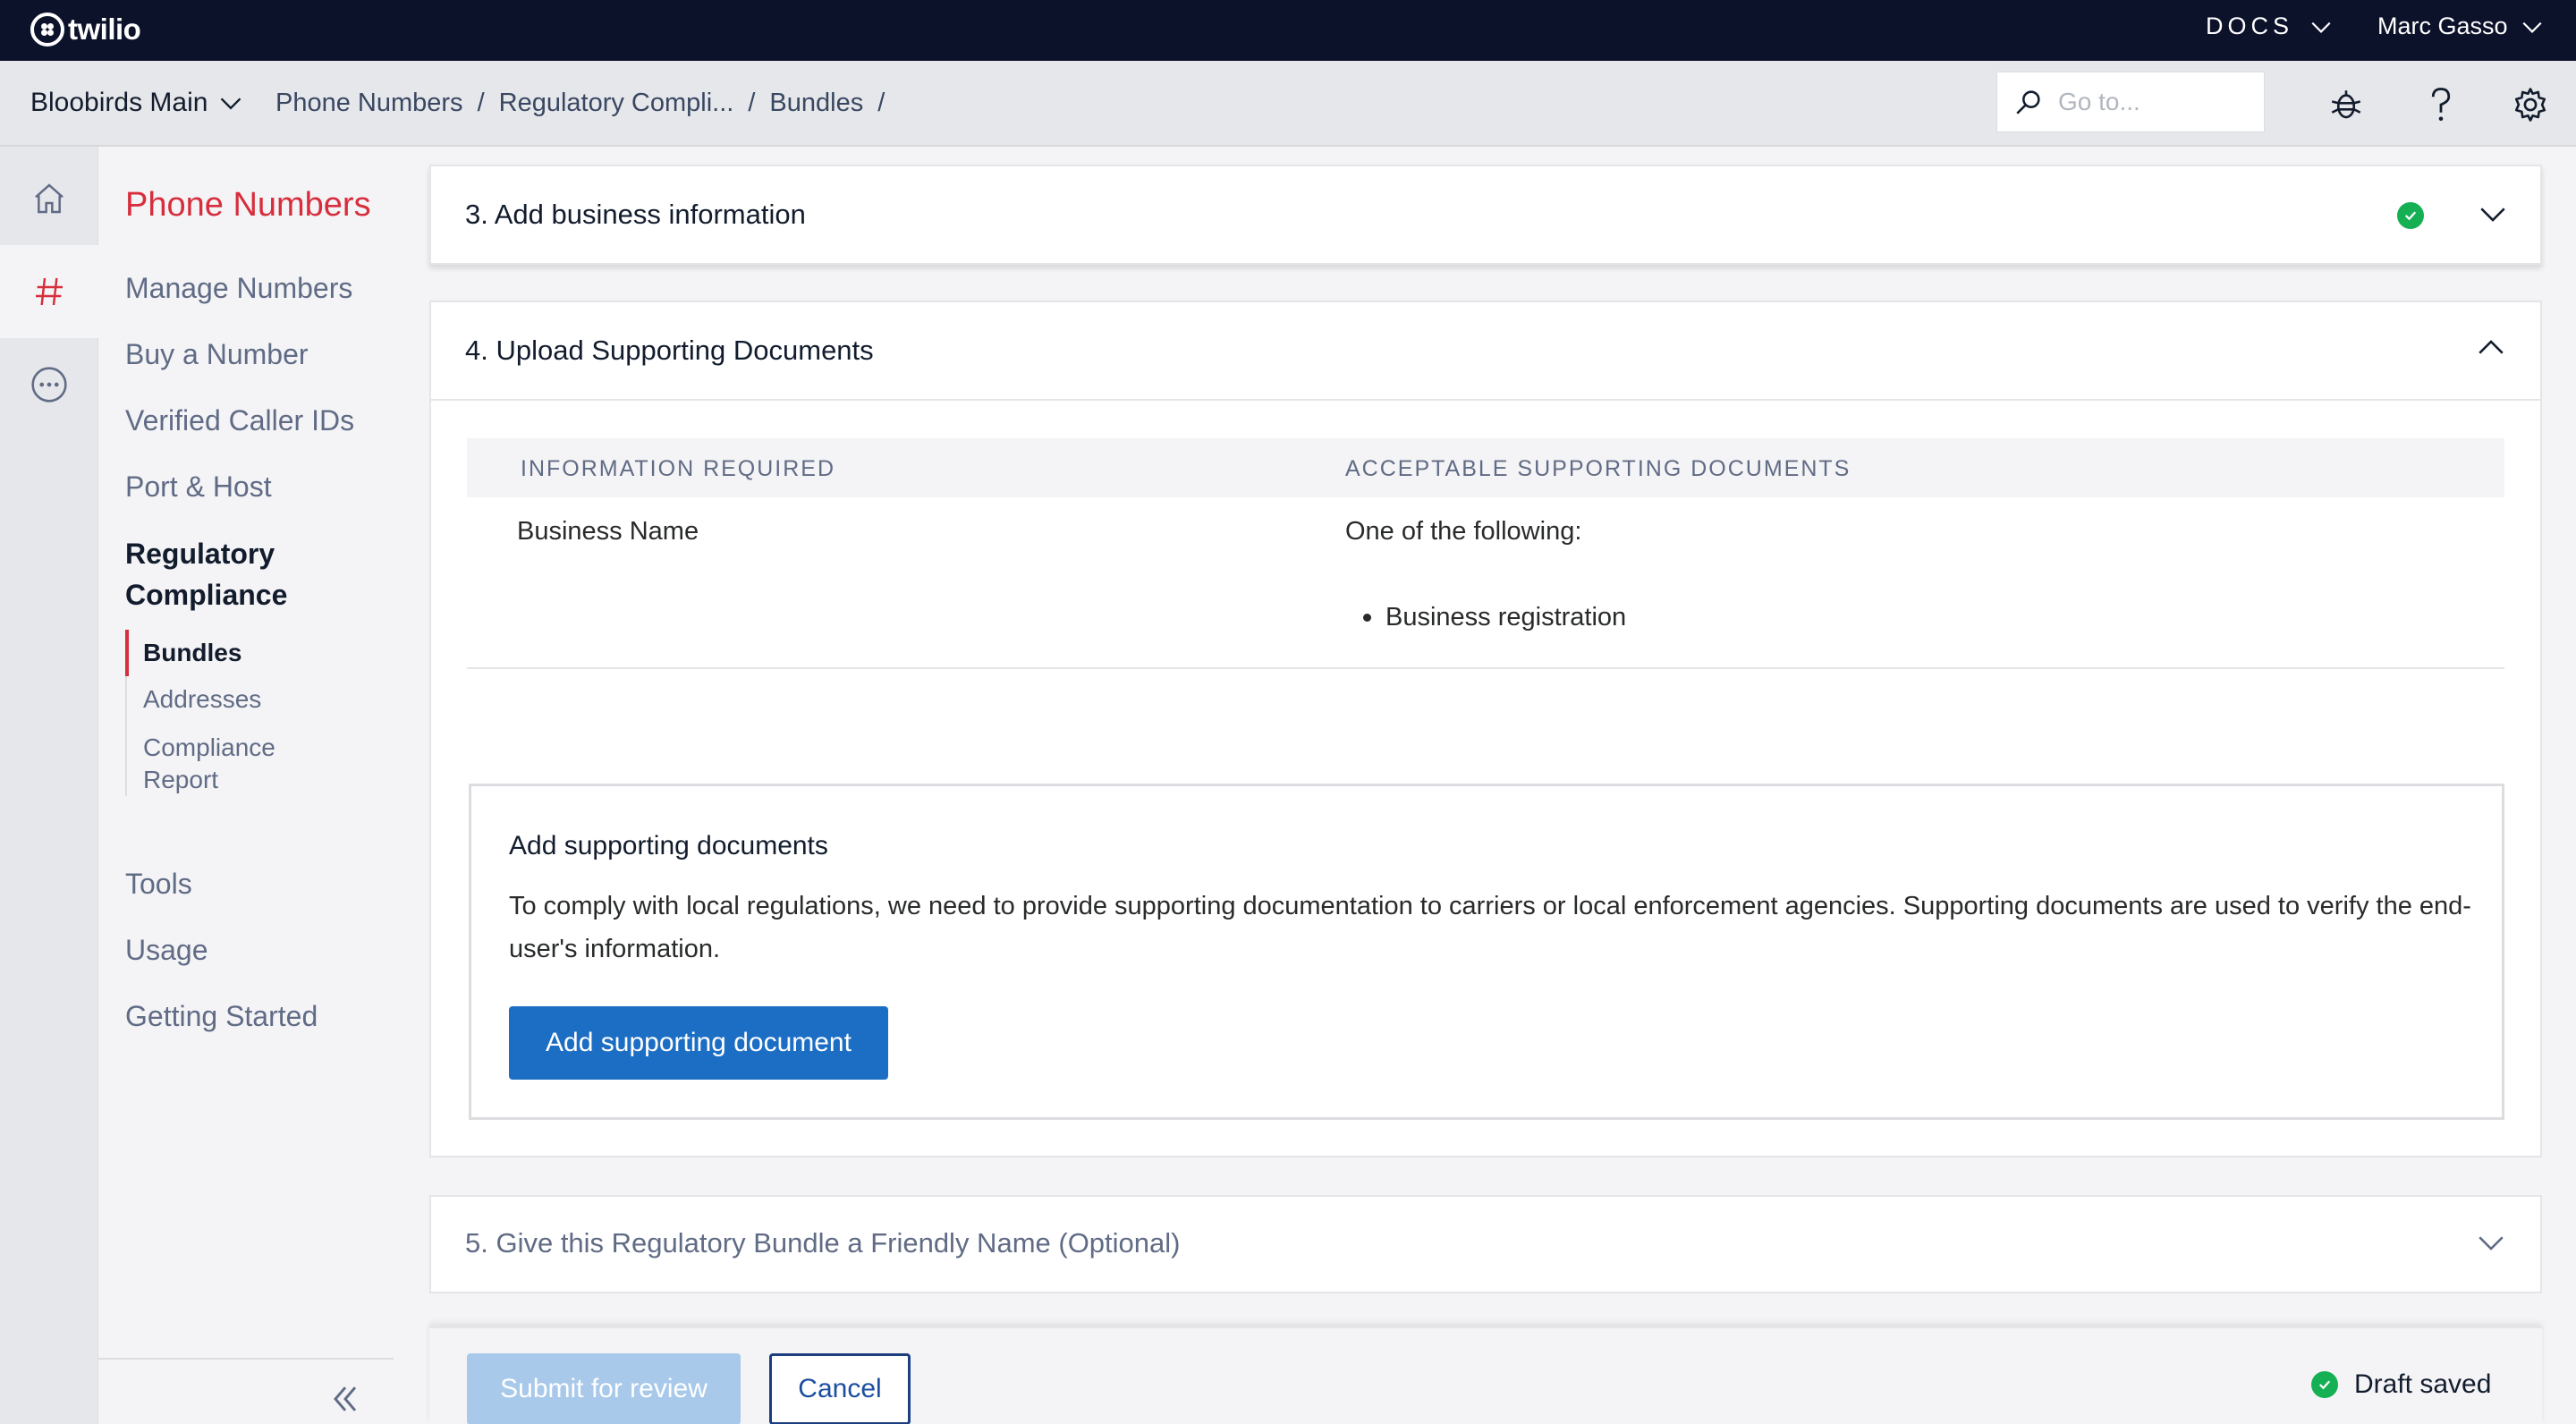 The height and width of the screenshot is (1424, 2576). I want to click on breadcrumb-phone-numbers: Phone Numbers, so click(369, 103).